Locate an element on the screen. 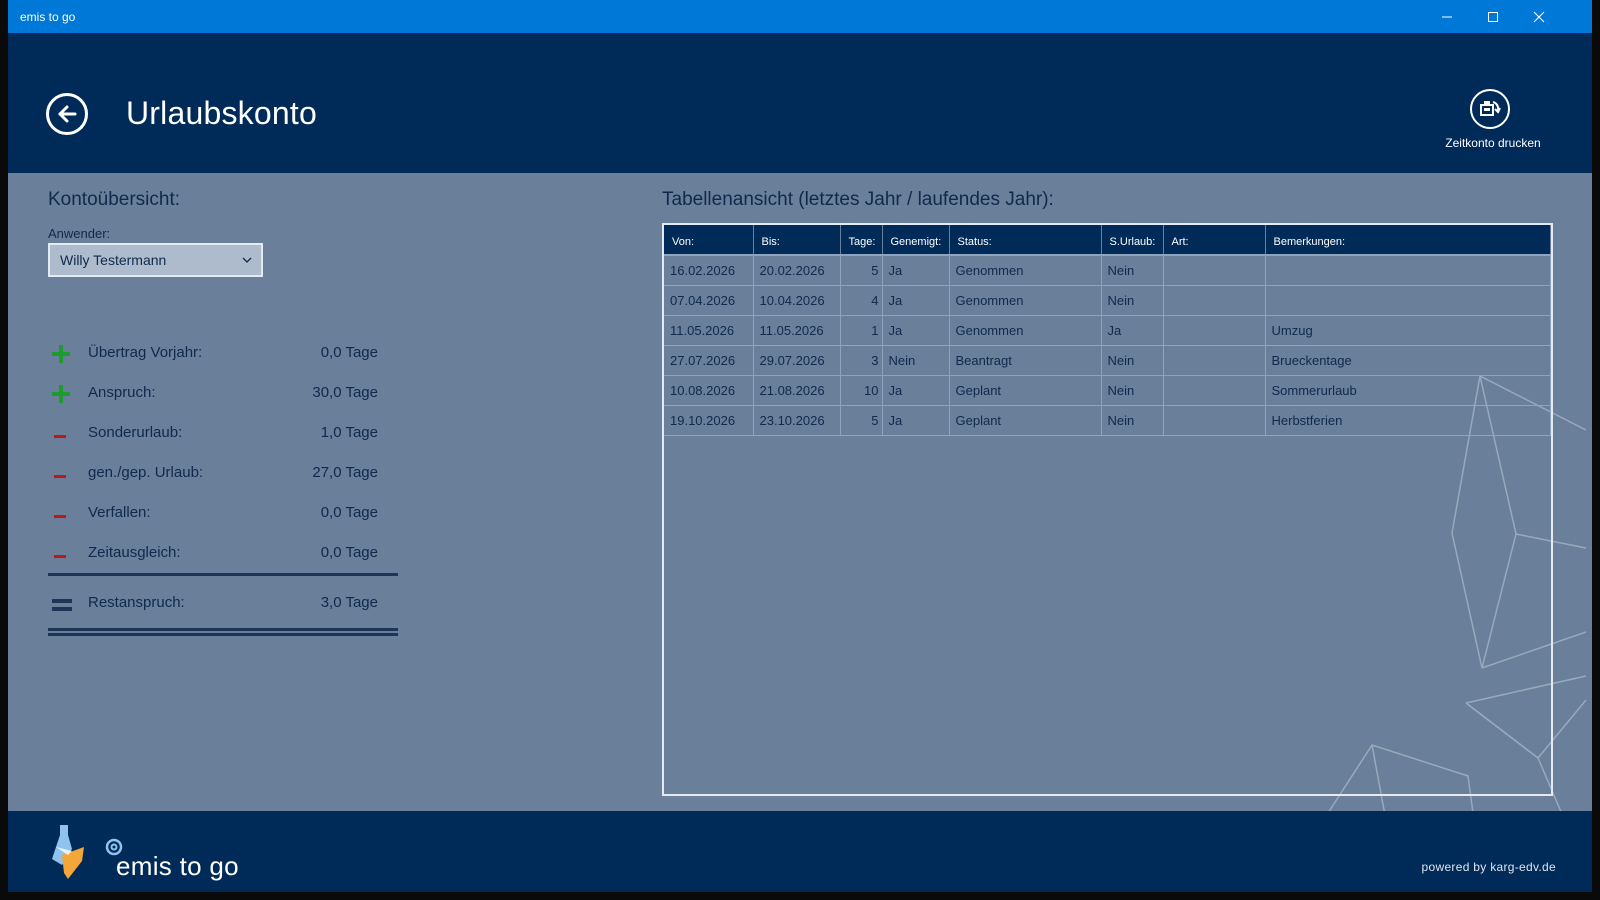  chevron-down-icon is located at coordinates (247, 260).